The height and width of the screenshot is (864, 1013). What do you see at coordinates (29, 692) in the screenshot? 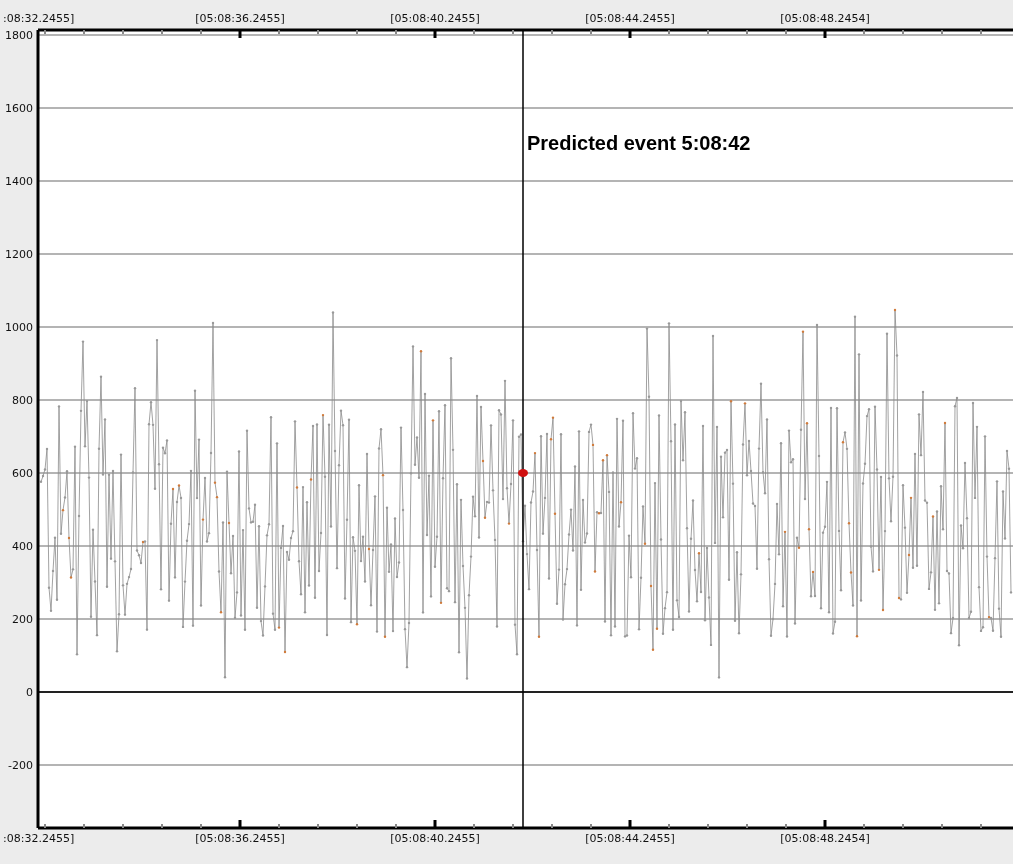
I see `y-axis-label: 0` at bounding box center [29, 692].